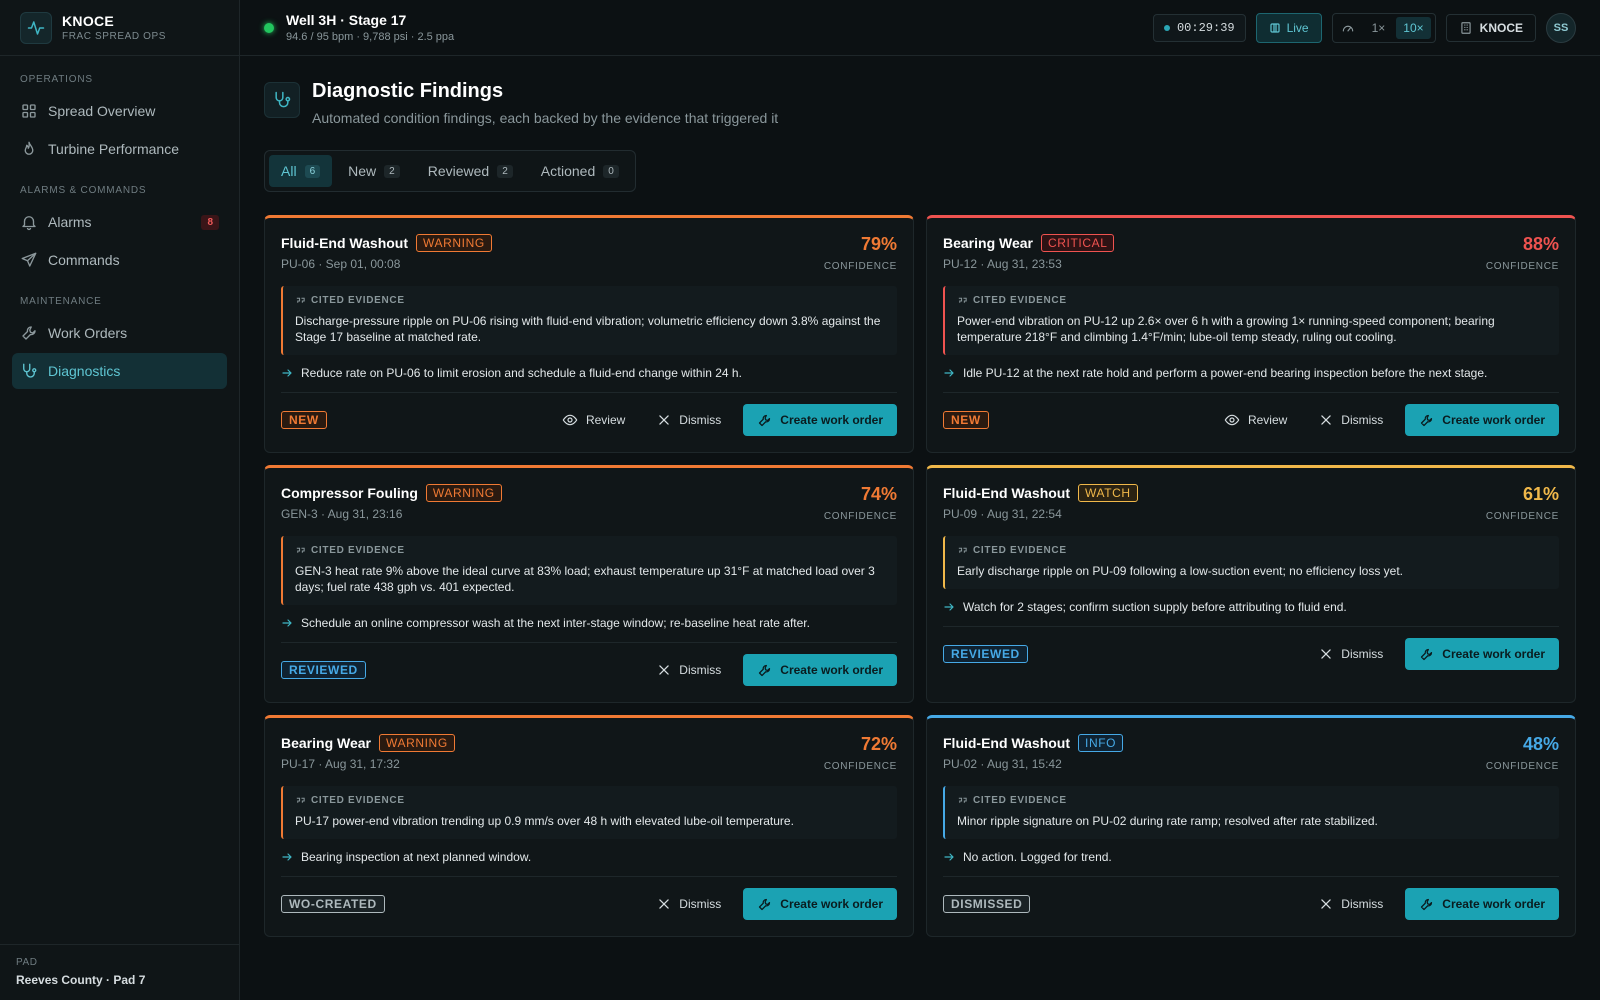 The width and height of the screenshot is (1600, 1000). Describe the element at coordinates (289, 171) in the screenshot. I see `tab-label: All` at that location.